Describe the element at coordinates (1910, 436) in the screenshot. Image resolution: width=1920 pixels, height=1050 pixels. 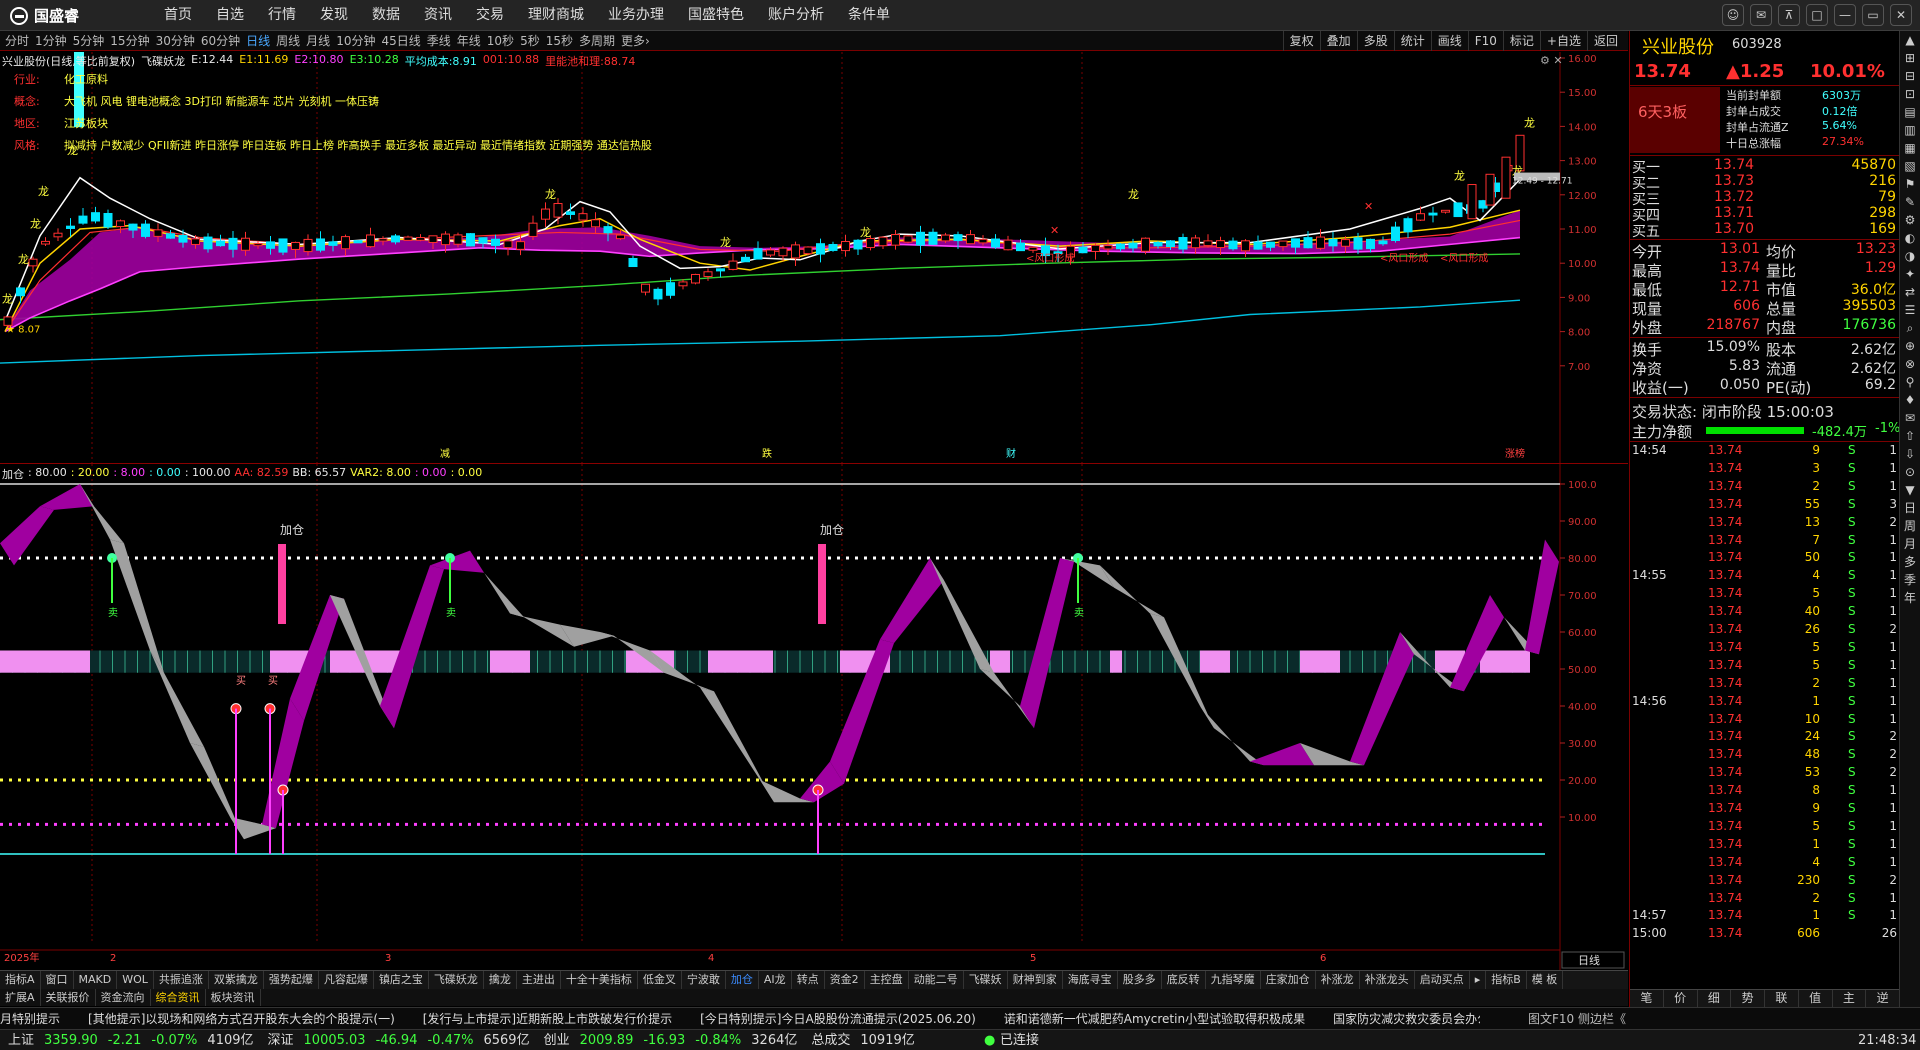
I see `sidebar-tool-icon: ⇧` at that location.